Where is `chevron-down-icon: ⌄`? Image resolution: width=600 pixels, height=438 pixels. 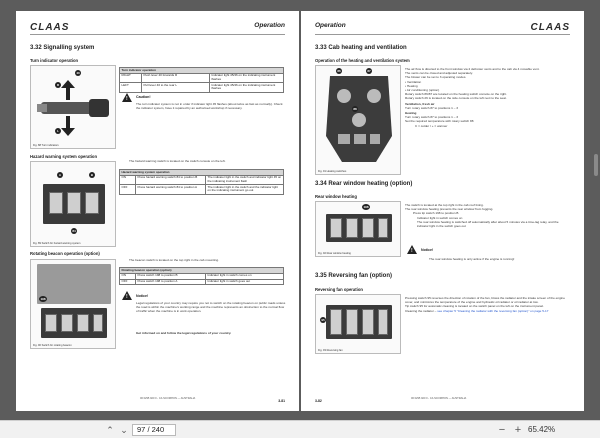 chevron-down-icon: ⌄ is located at coordinates (124, 430).